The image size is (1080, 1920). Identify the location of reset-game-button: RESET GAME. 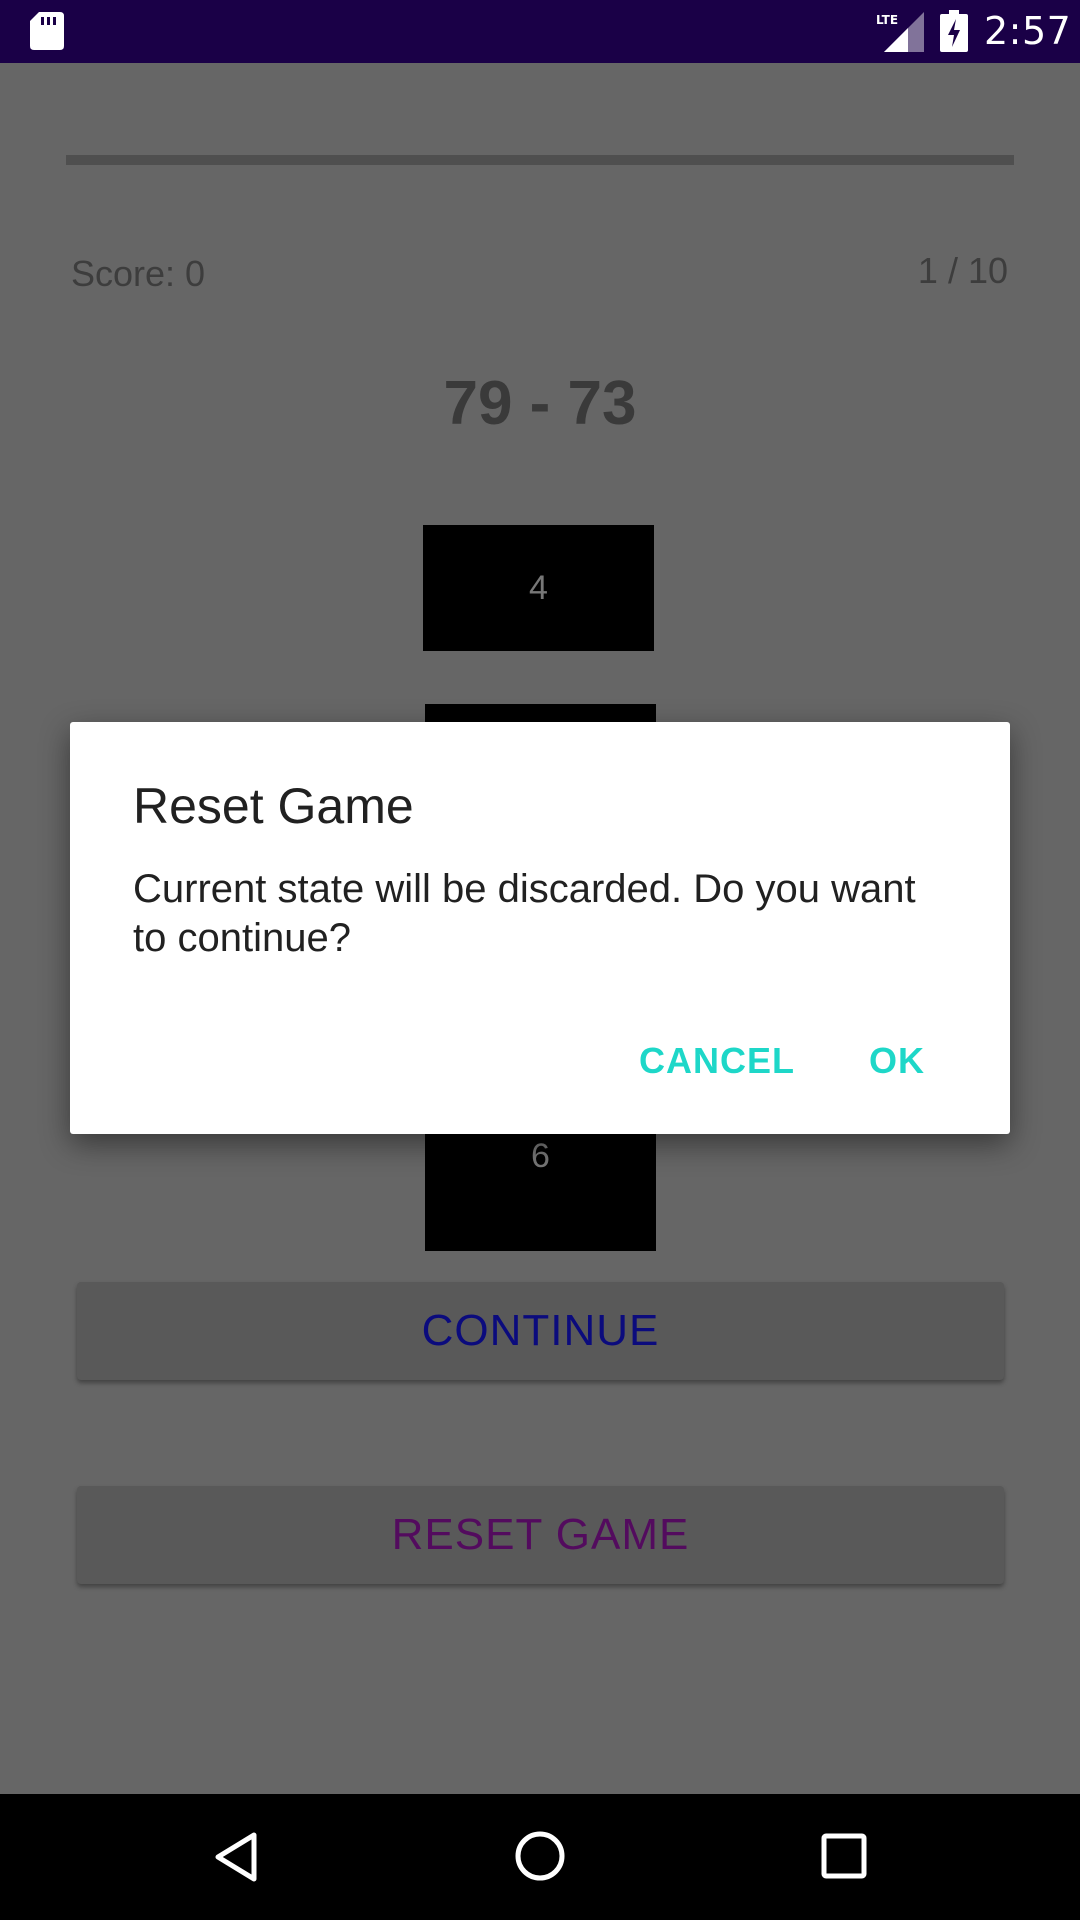
(540, 1535).